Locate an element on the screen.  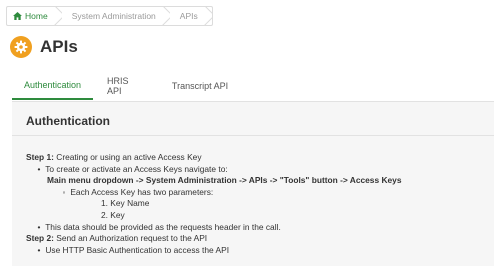
divider is located at coordinates (253, 135).